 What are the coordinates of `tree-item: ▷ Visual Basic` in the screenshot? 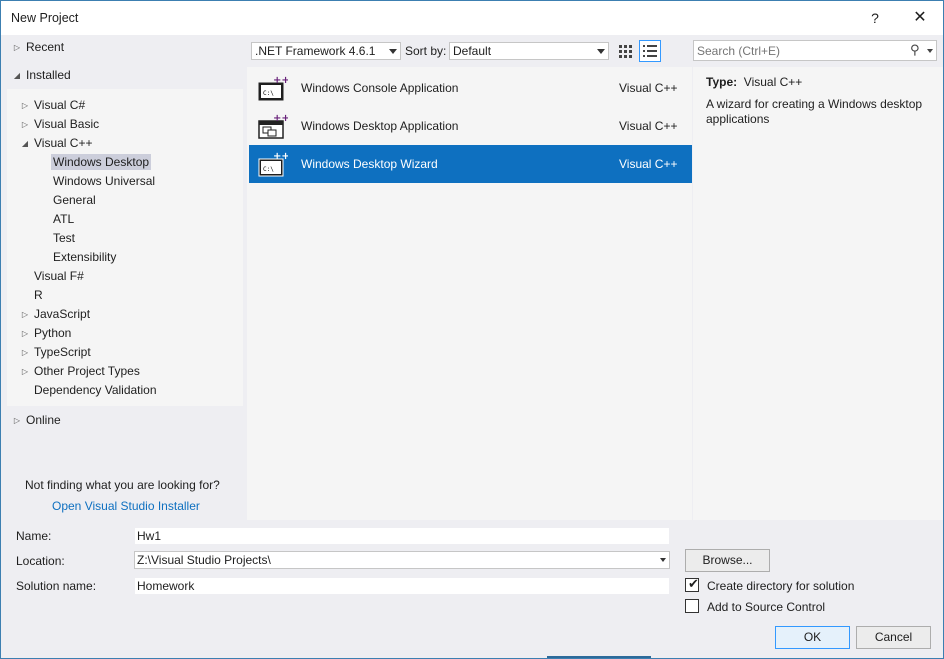 It's located at (61, 124).